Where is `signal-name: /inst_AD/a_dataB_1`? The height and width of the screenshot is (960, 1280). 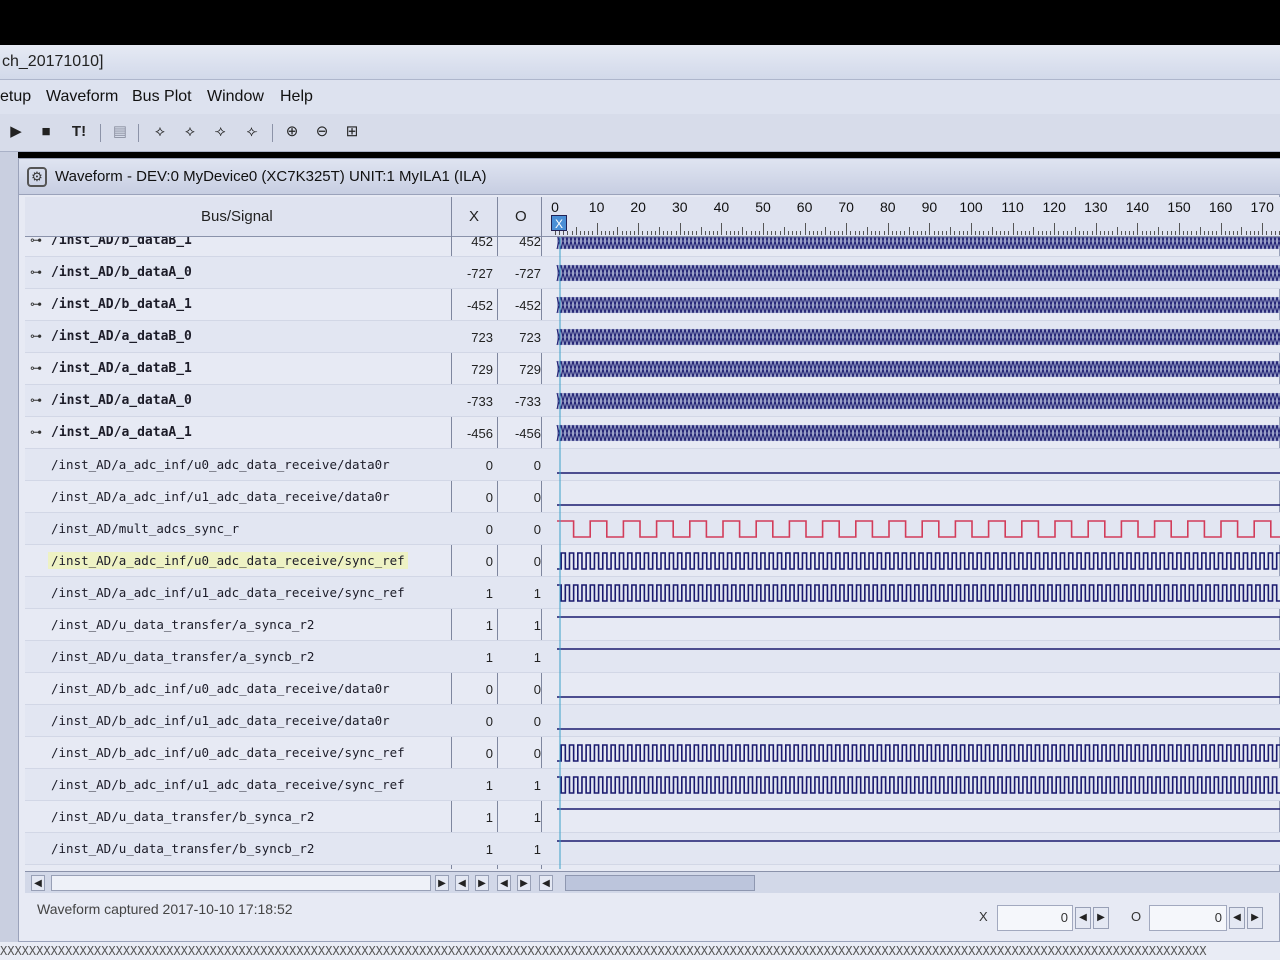
signal-name: /inst_AD/a_dataB_1 is located at coordinates (121, 368).